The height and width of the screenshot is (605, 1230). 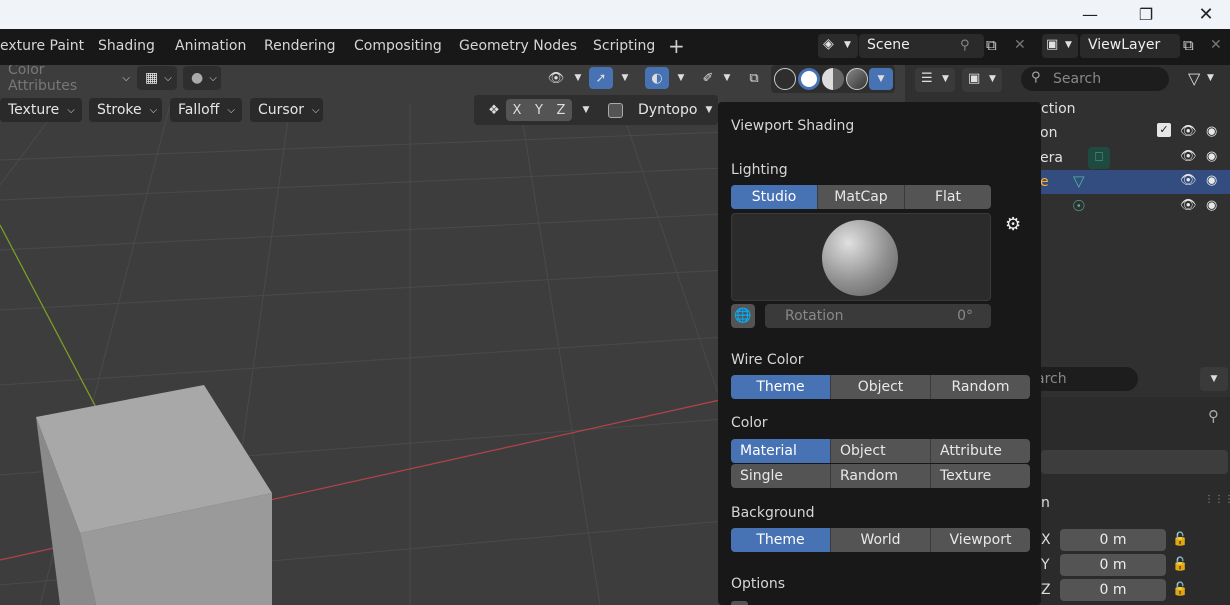 What do you see at coordinates (1045, 503) in the screenshot?
I see `transform-section-label: n` at bounding box center [1045, 503].